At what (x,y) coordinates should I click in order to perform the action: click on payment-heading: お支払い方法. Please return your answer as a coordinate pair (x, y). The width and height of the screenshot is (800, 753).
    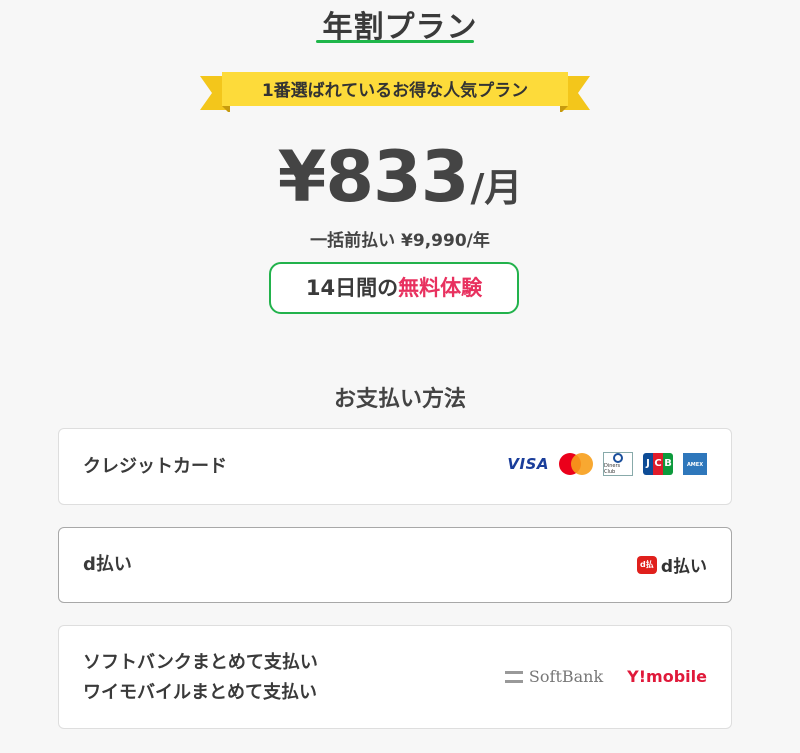
    Looking at the image, I should click on (399, 399).